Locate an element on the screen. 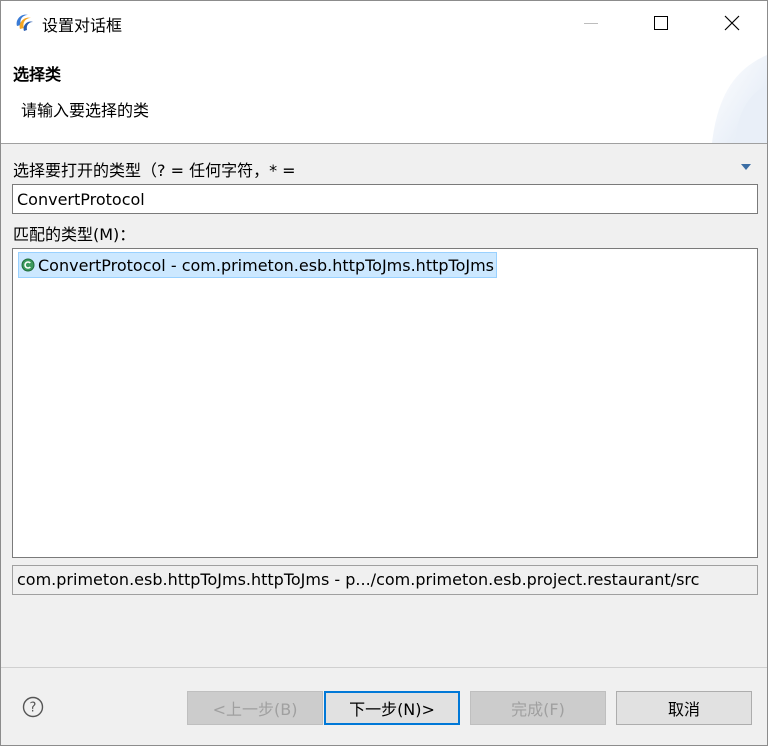 This screenshot has height=746, width=768. minimize-button is located at coordinates (591, 23).